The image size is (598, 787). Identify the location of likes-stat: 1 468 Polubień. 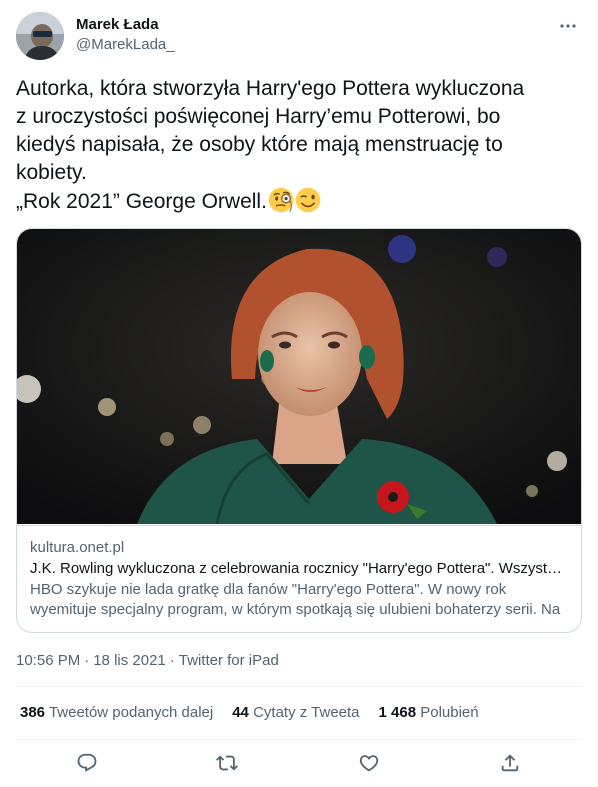
(429, 713).